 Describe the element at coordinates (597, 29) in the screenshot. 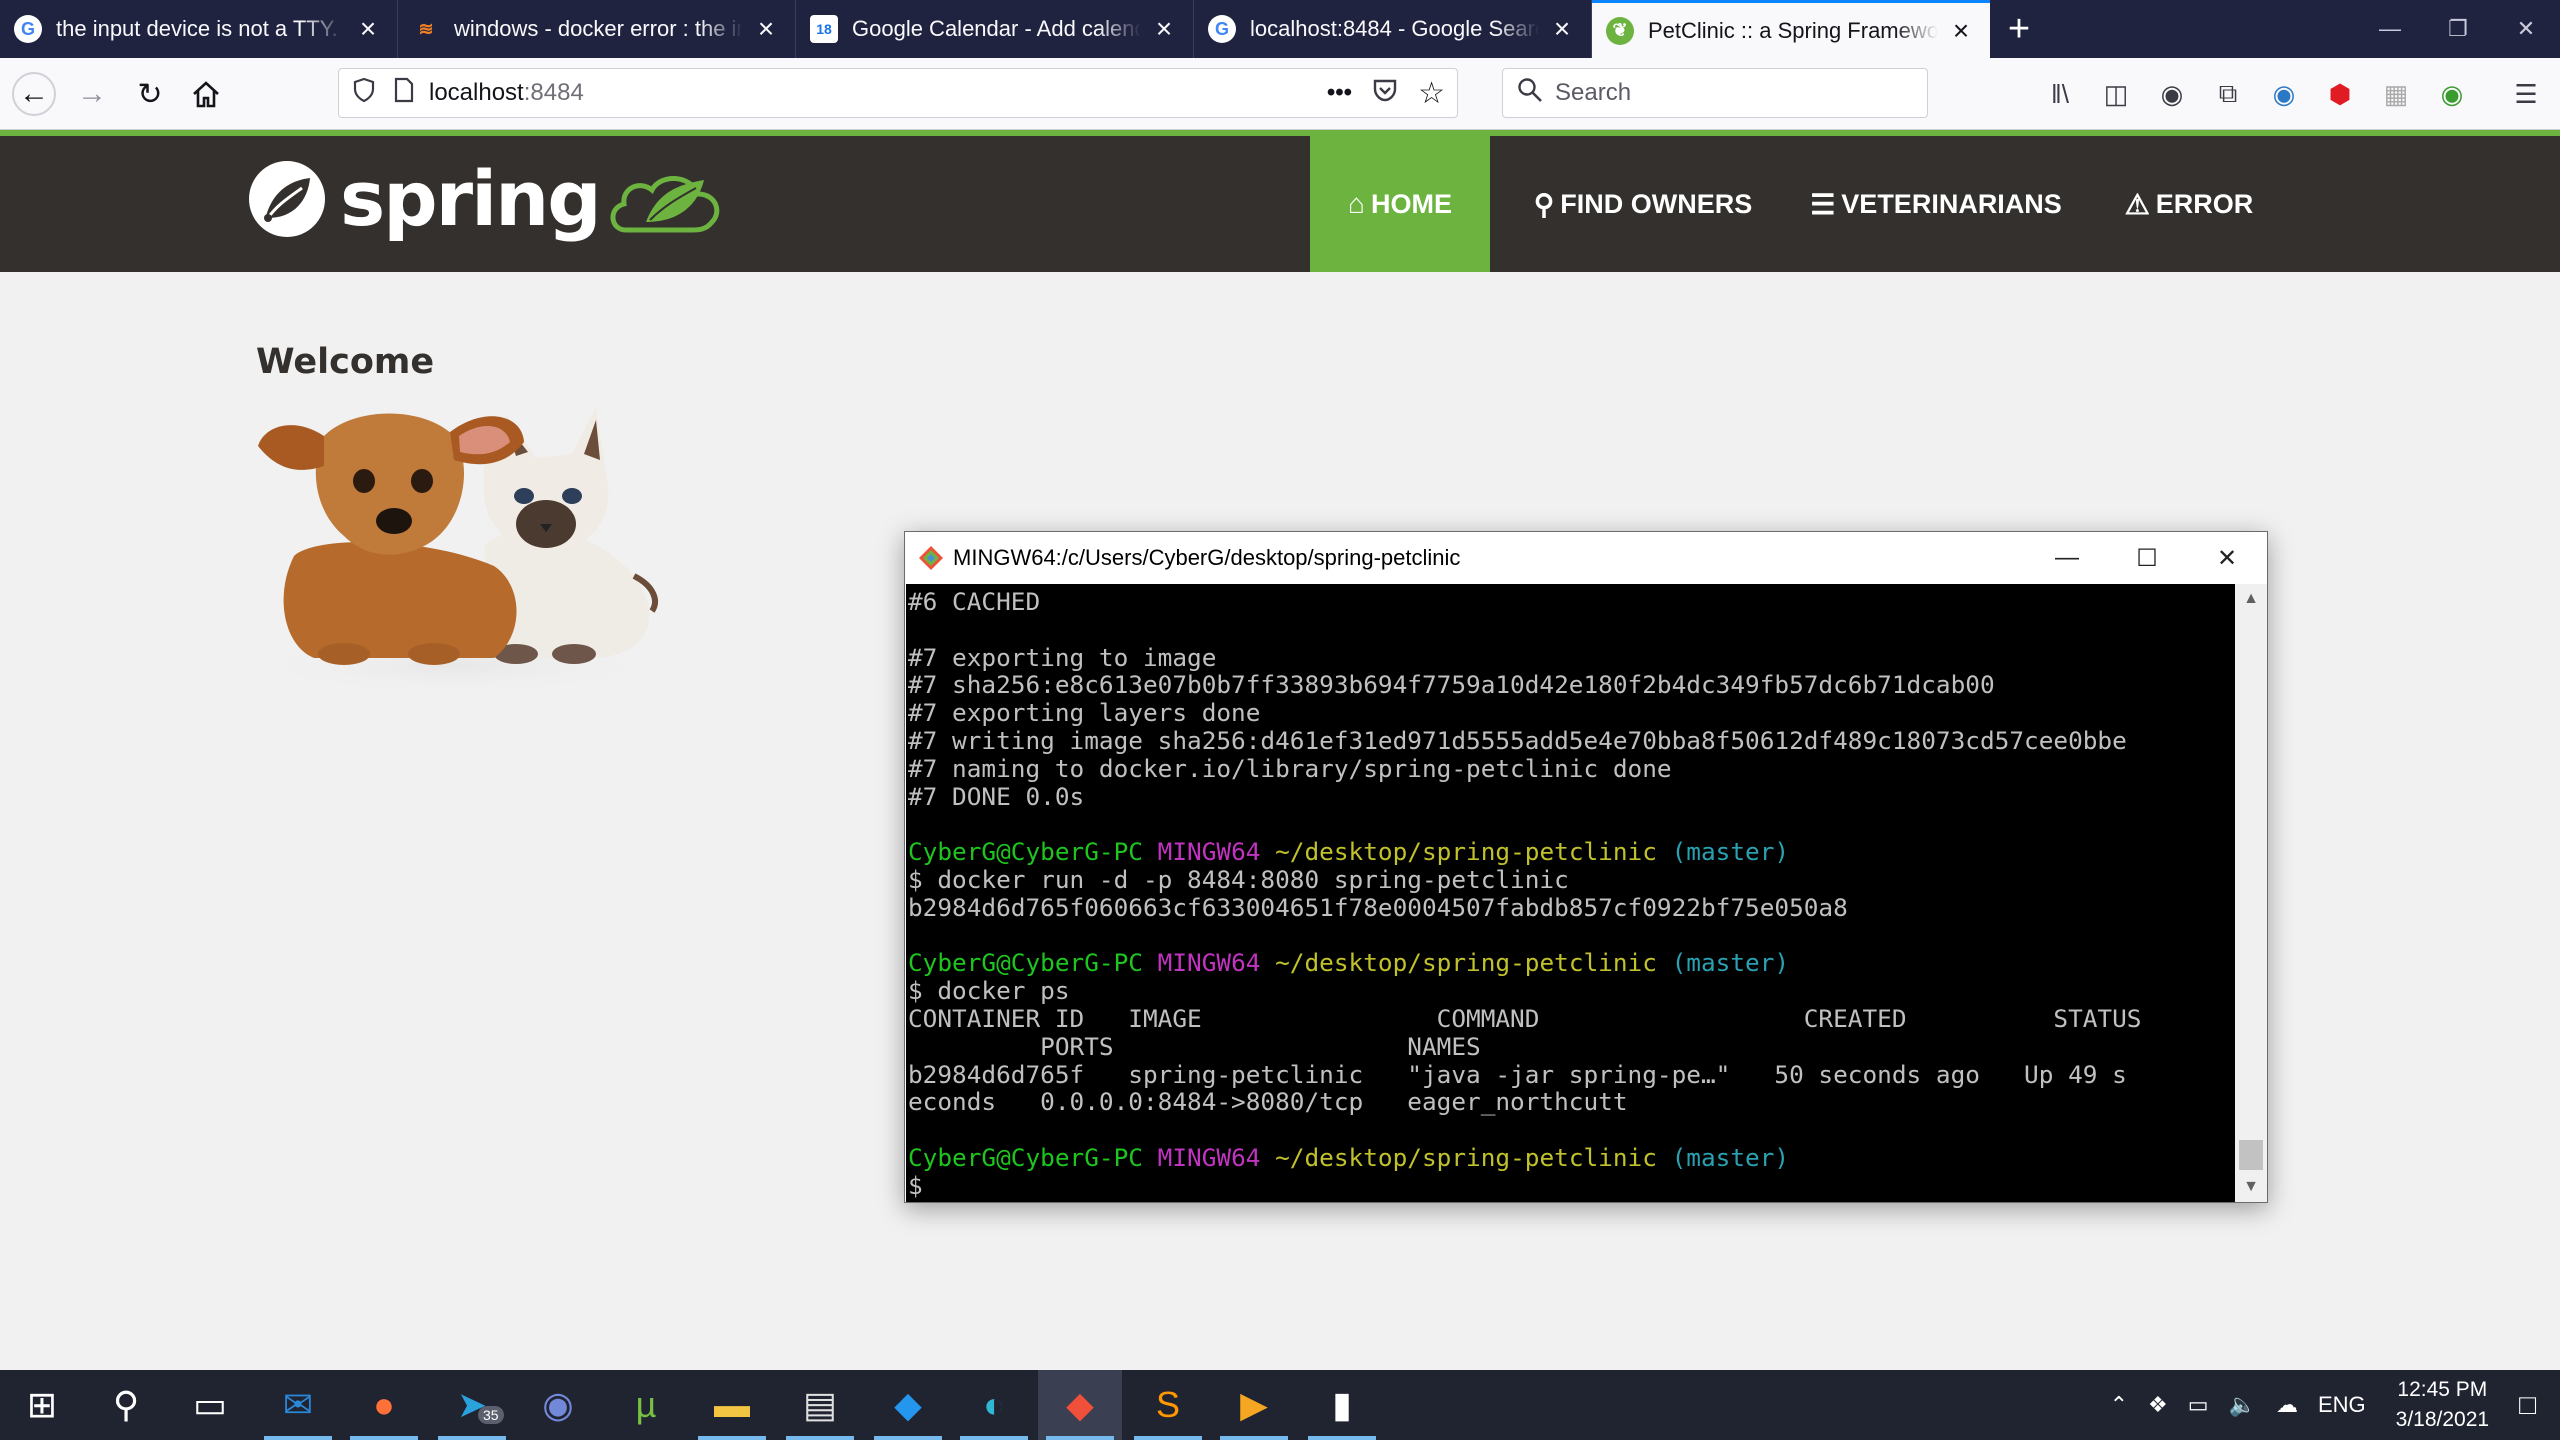

I see `tab-1: ≋ windows - docker error : the input ×` at that location.